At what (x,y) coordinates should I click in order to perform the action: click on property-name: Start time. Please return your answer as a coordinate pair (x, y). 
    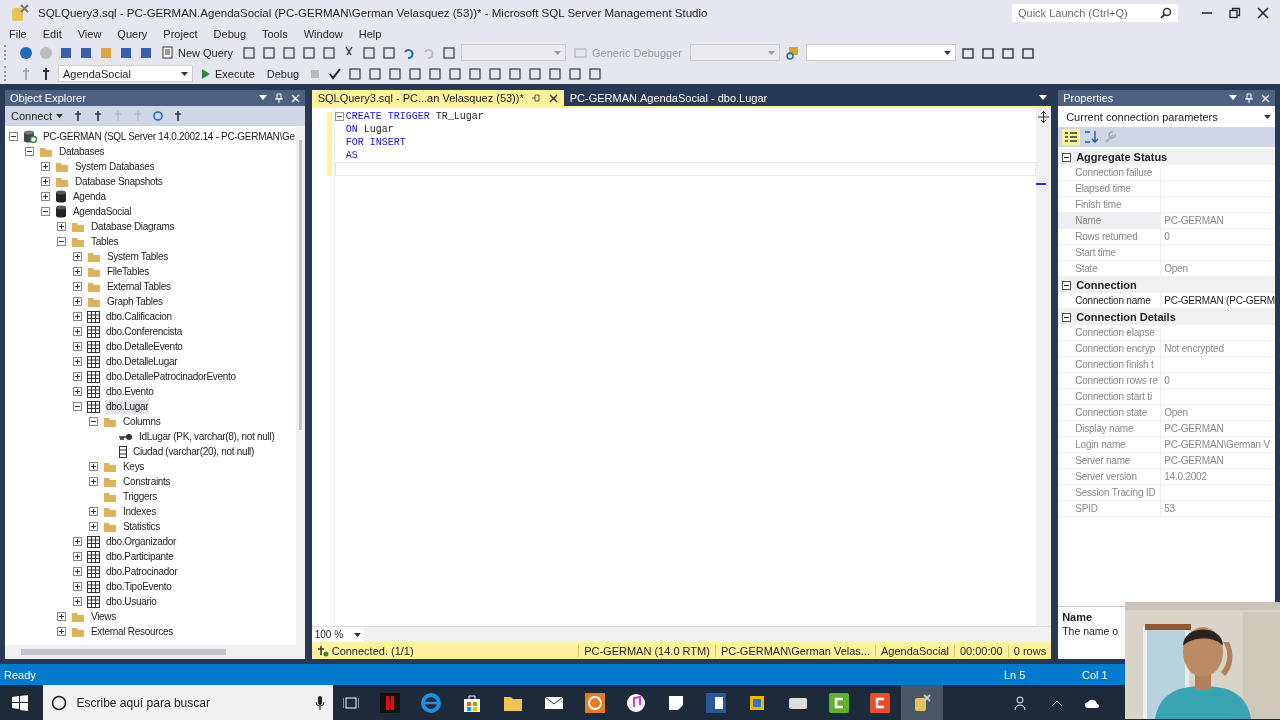
    Looking at the image, I should click on (1110, 252).